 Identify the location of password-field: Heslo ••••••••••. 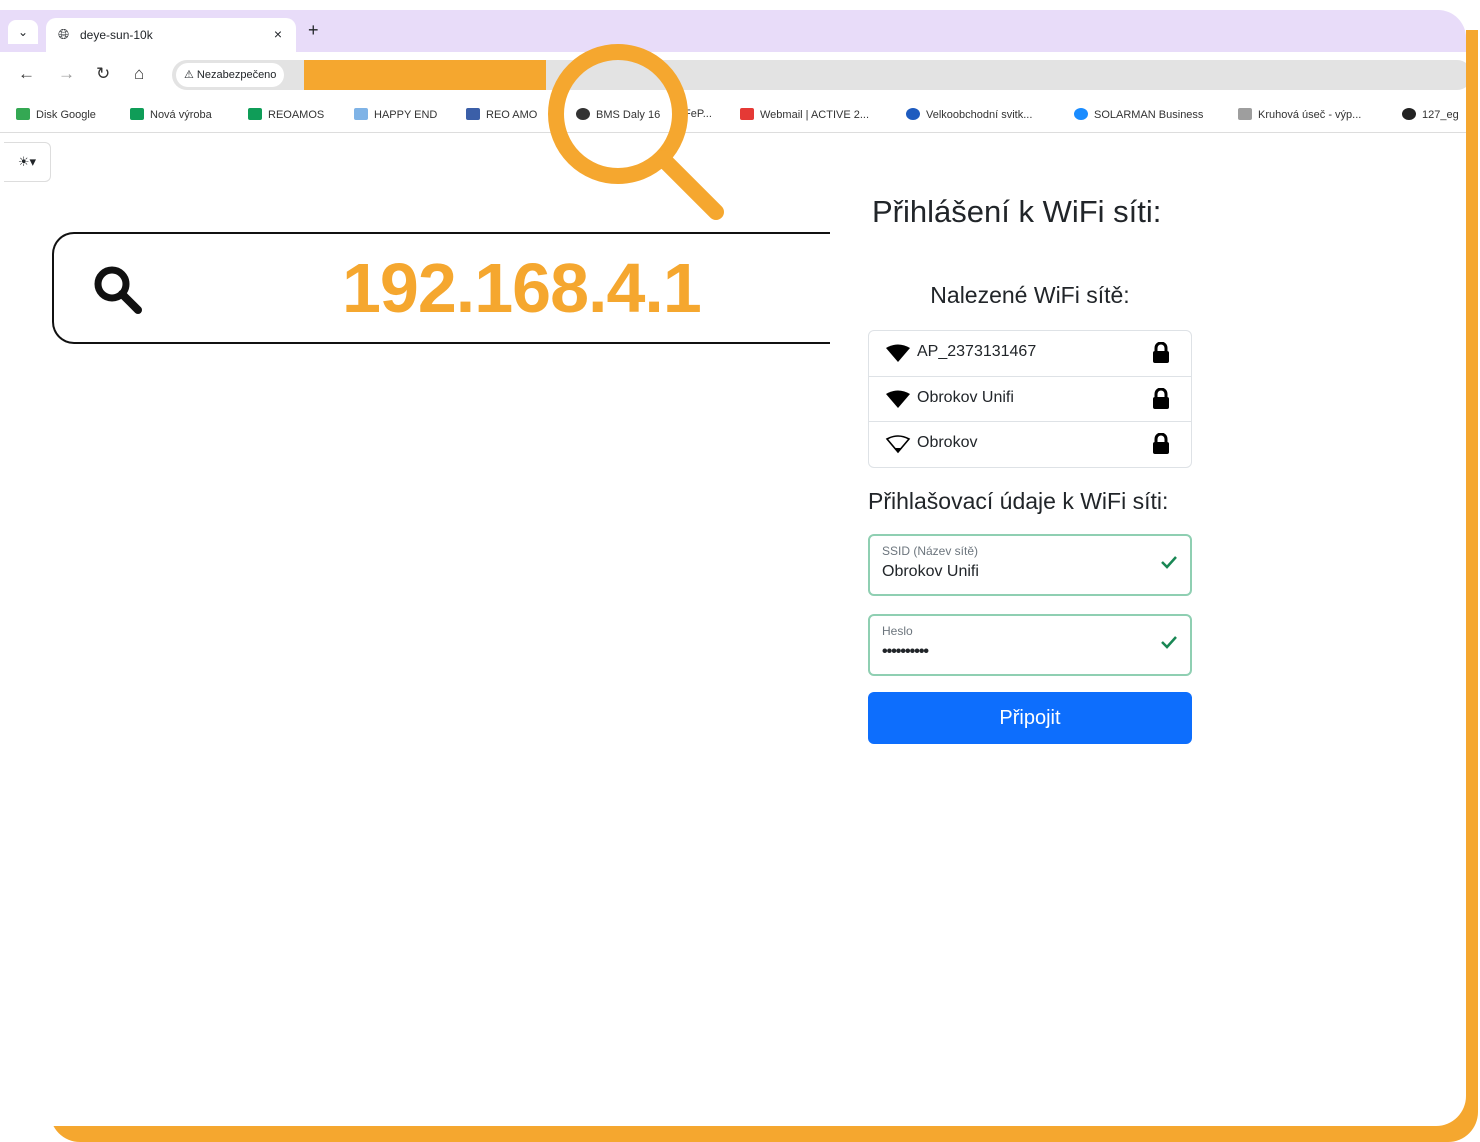
(1030, 645).